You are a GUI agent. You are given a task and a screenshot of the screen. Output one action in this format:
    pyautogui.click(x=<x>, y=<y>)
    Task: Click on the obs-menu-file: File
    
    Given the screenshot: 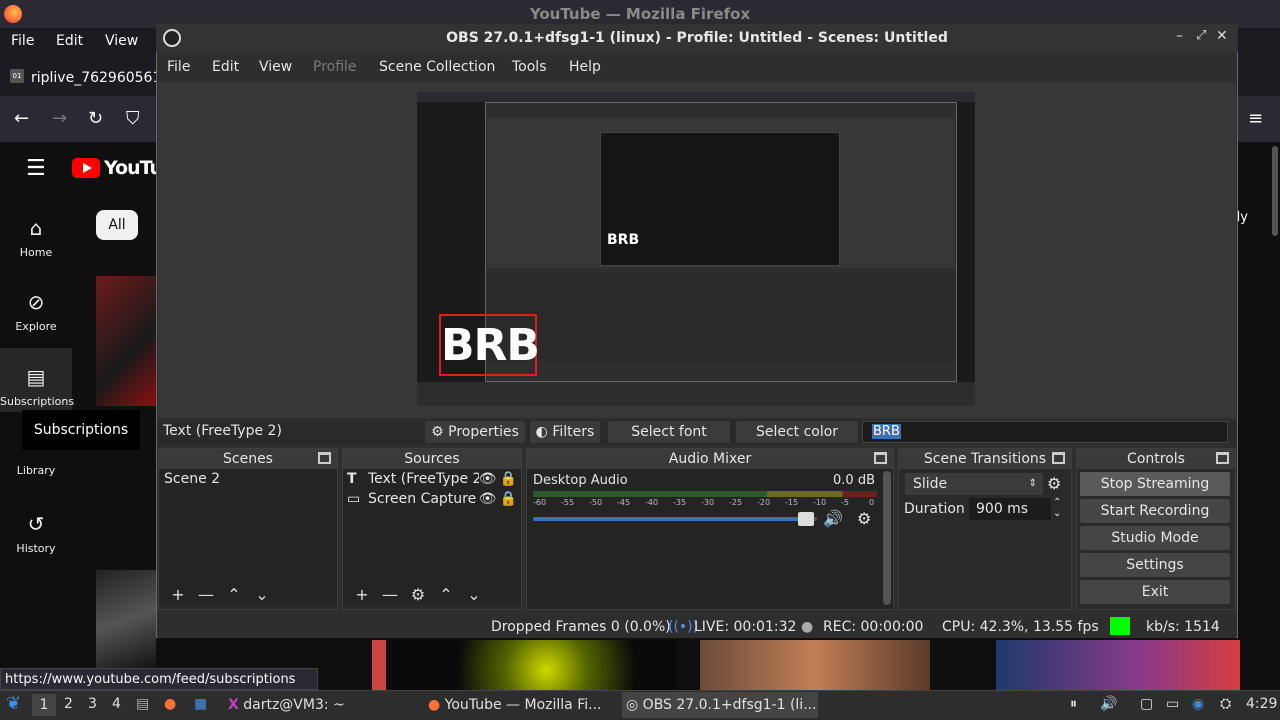 What is the action you would take?
    pyautogui.click(x=178, y=67)
    